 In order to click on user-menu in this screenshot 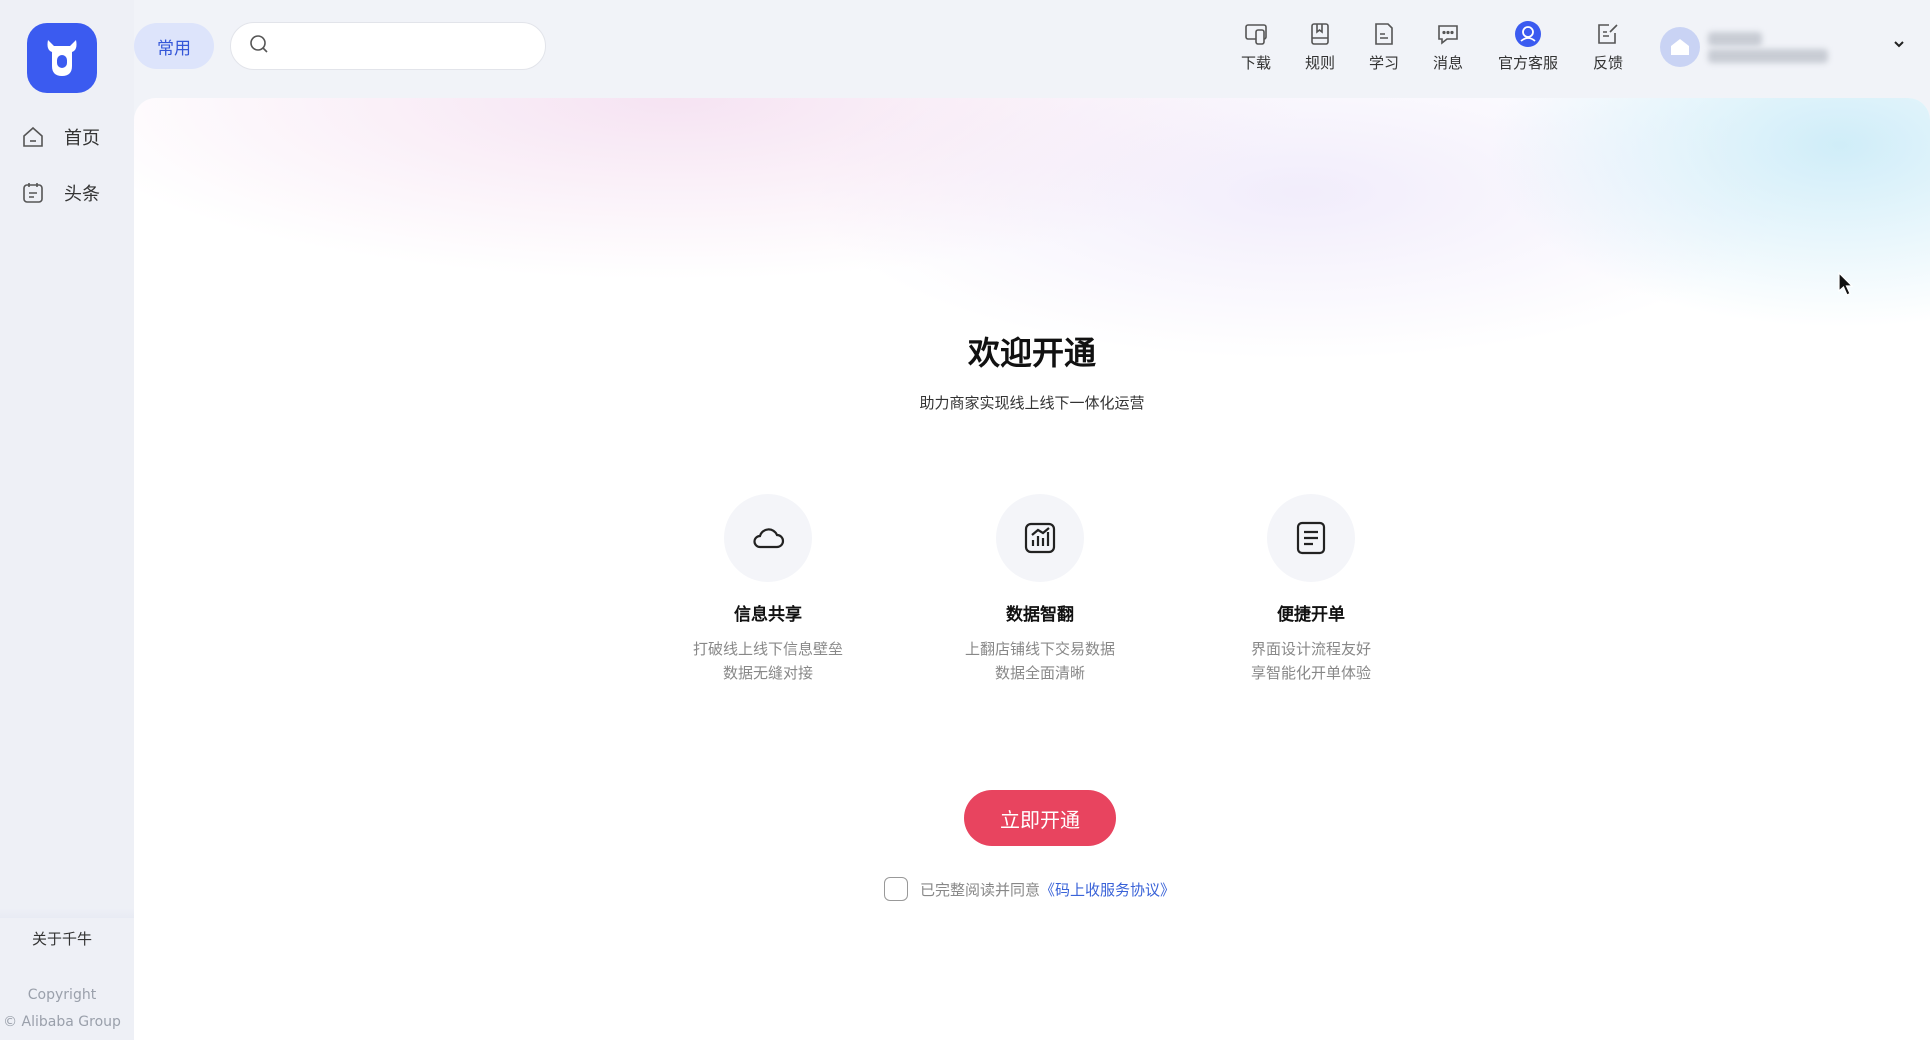, I will do `click(1785, 47)`.